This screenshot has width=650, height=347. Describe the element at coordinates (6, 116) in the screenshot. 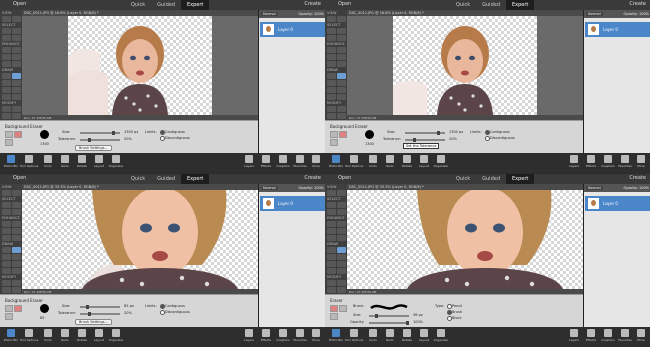

I see `content-aware-move-tool-icon` at that location.